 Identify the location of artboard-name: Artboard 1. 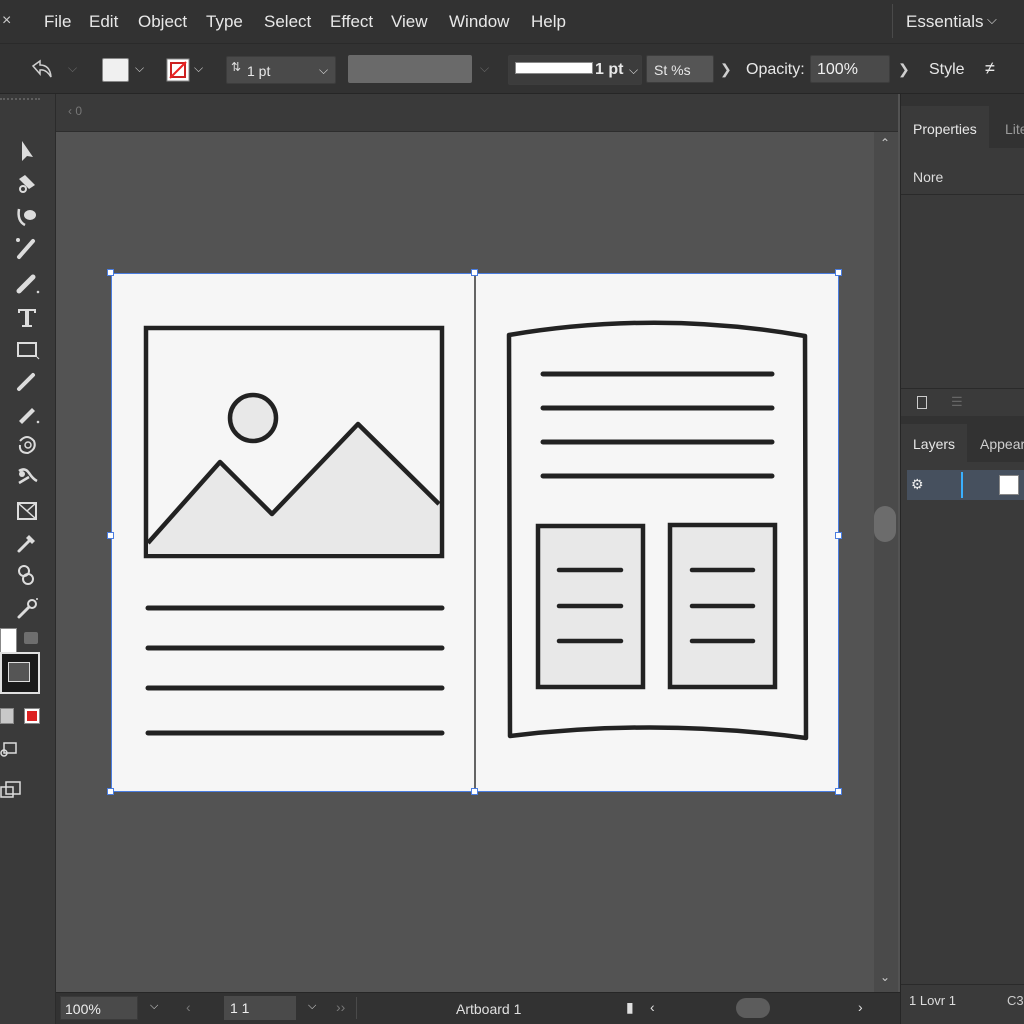
(489, 1009).